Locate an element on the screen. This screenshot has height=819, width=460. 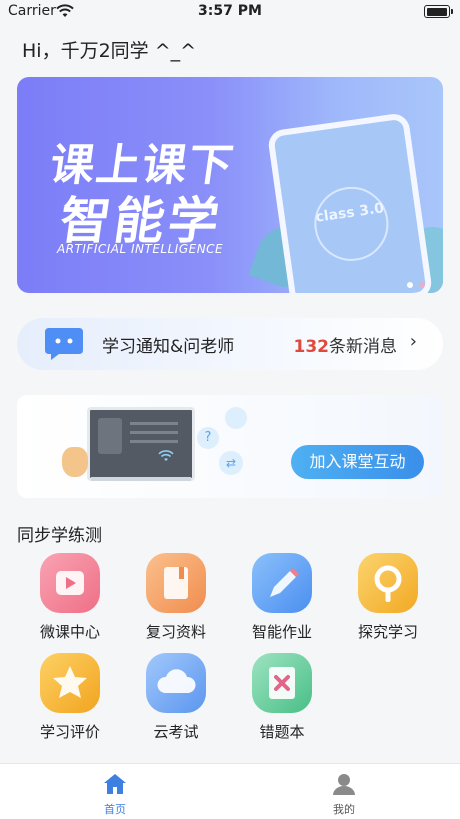
feature-item-micro-course: 微课中心 is located at coordinates (70, 597).